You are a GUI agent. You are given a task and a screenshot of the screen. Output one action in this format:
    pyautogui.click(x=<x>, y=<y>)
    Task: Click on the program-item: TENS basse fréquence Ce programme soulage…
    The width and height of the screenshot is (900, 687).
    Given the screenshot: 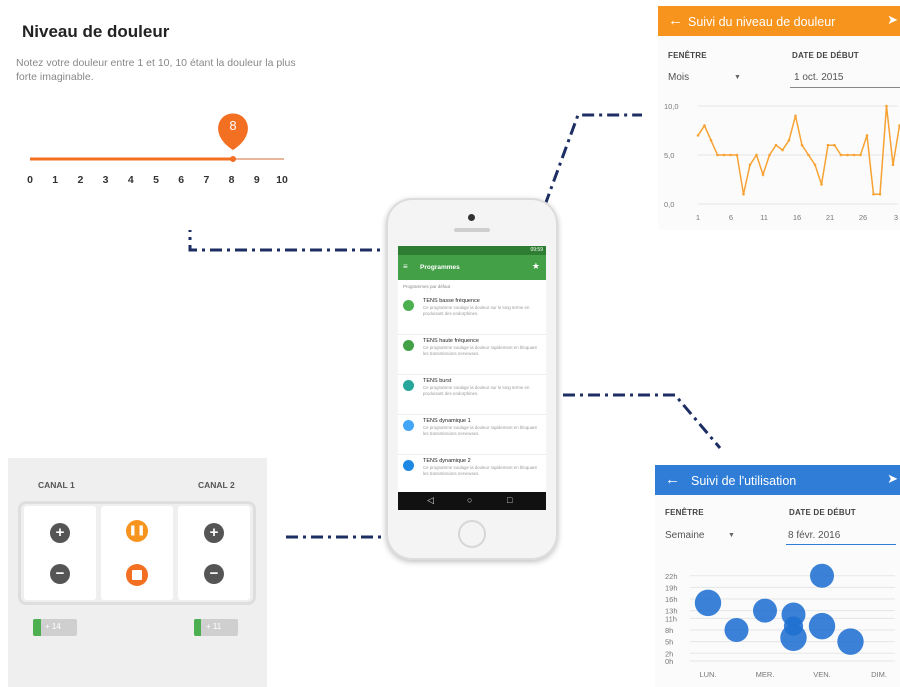 What is the action you would take?
    pyautogui.click(x=472, y=314)
    